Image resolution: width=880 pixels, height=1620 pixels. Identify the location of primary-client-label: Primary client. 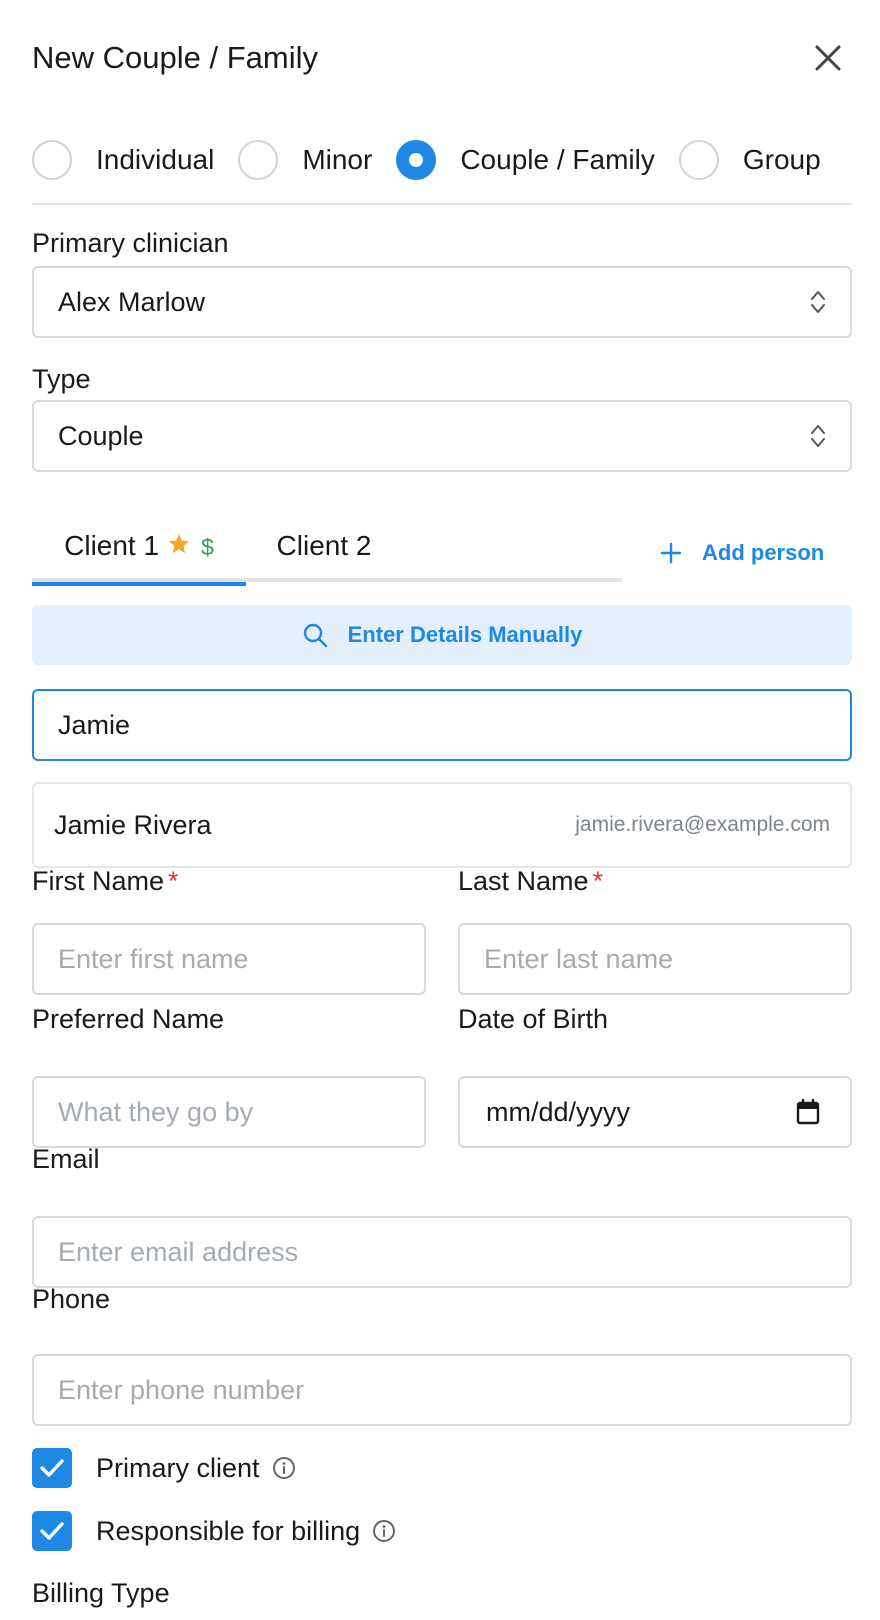
(178, 1467).